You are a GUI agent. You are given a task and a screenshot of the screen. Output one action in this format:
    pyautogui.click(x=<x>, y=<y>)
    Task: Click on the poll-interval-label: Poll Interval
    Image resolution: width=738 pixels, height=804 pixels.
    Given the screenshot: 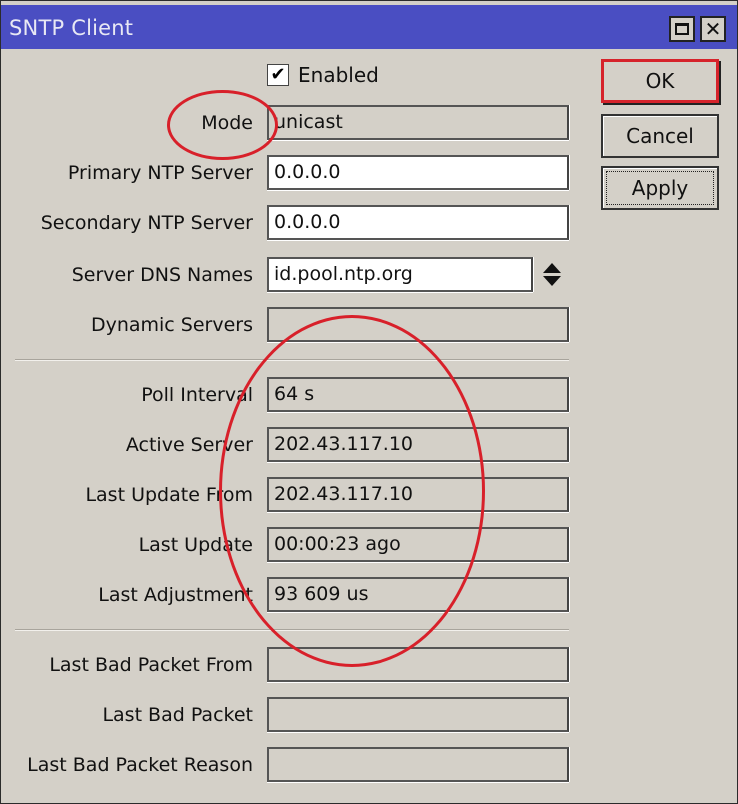 What is the action you would take?
    pyautogui.click(x=197, y=395)
    